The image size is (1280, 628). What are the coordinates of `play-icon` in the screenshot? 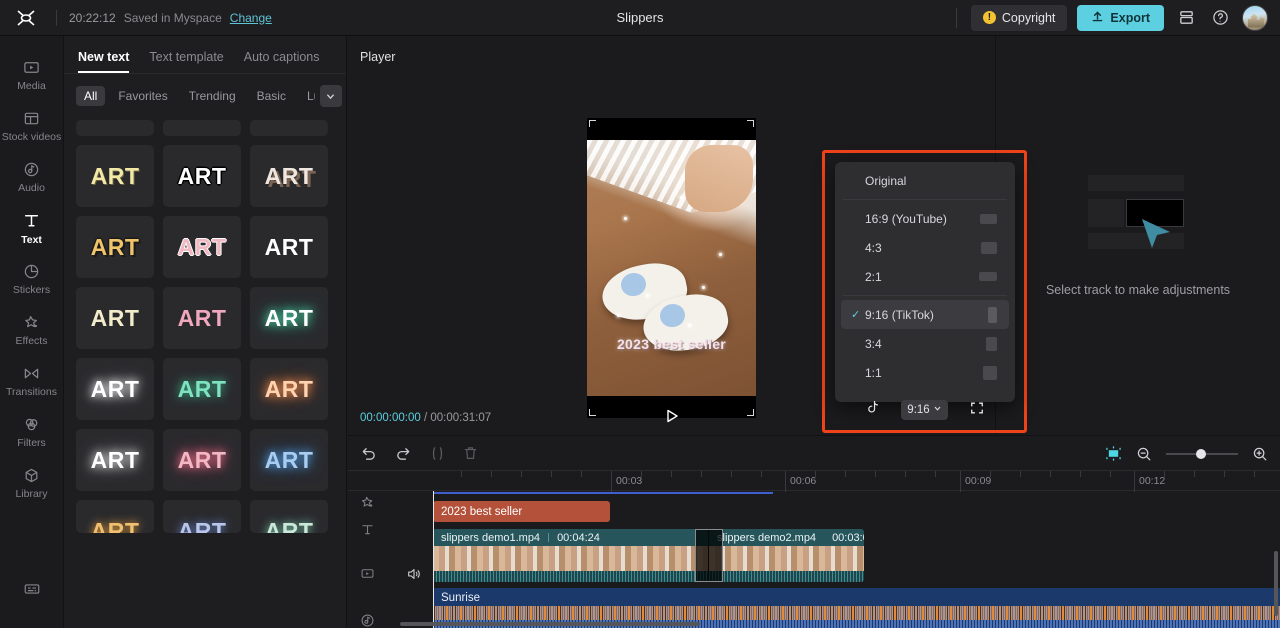 It's located at (671, 418).